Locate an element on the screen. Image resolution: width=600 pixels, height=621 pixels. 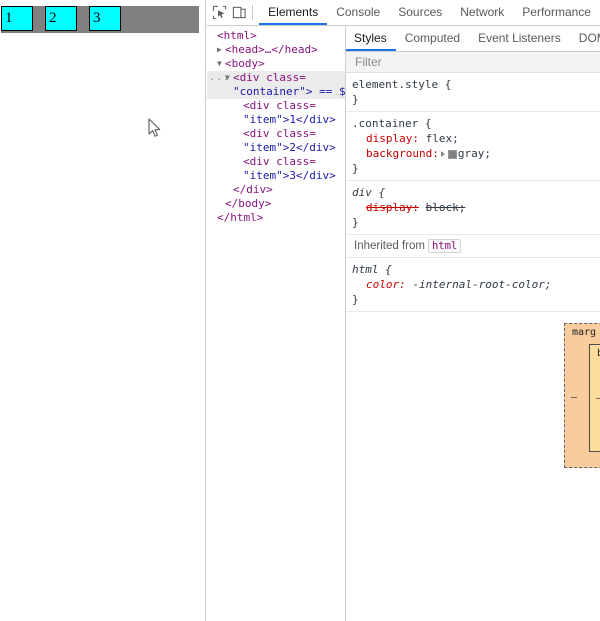
dom-node-div-close: </div> is located at coordinates (276, 190).